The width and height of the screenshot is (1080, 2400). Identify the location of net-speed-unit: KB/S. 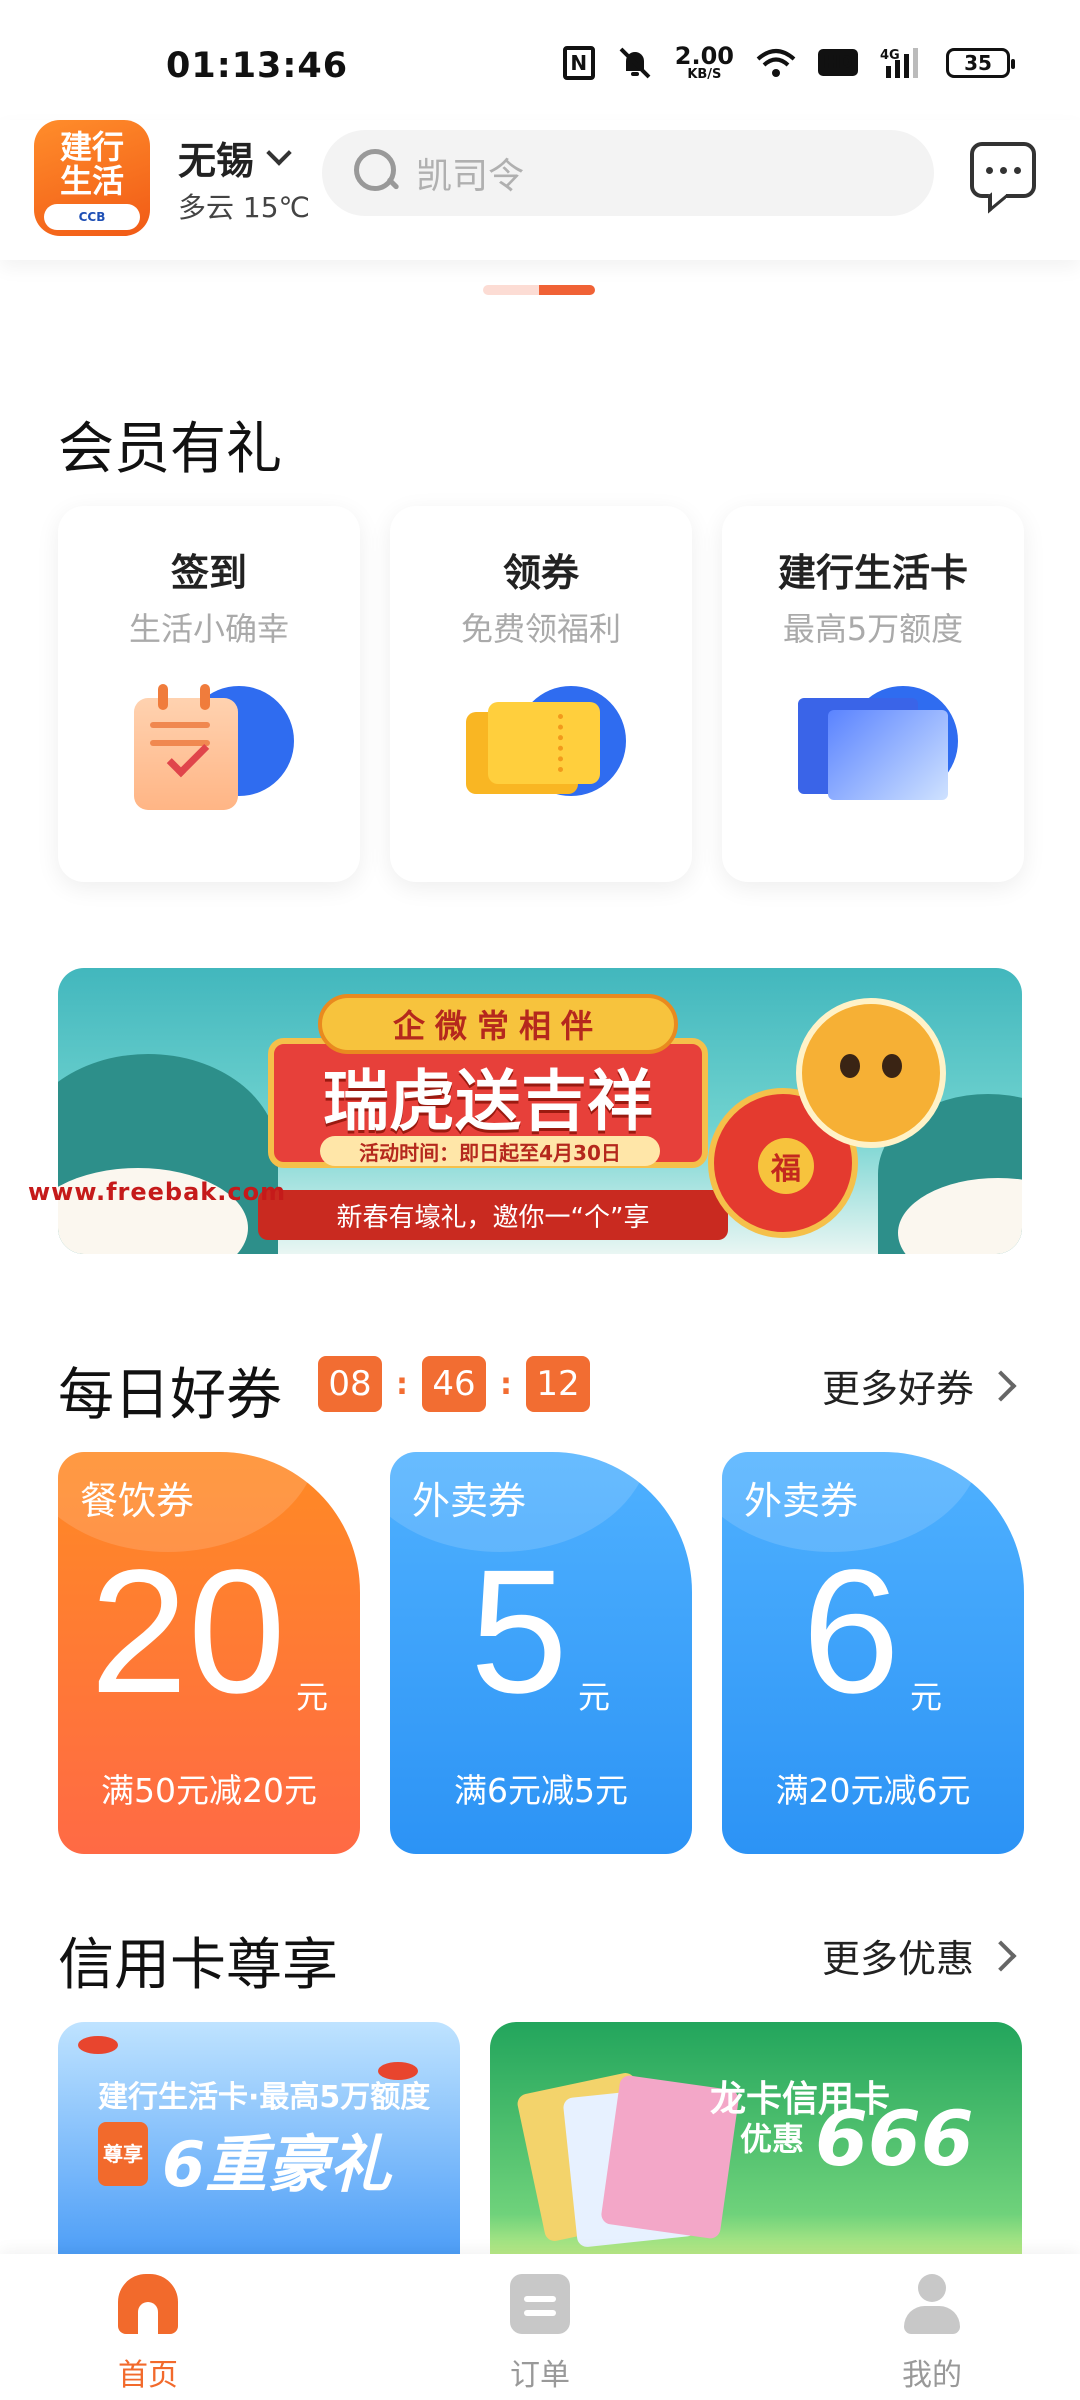
(704, 74).